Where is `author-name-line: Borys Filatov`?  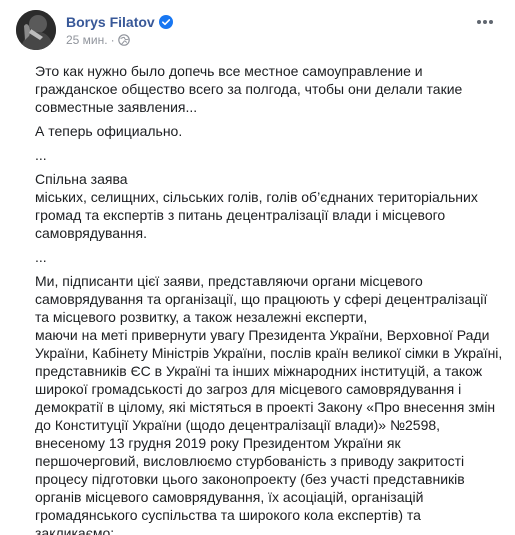 author-name-line: Borys Filatov is located at coordinates (119, 21).